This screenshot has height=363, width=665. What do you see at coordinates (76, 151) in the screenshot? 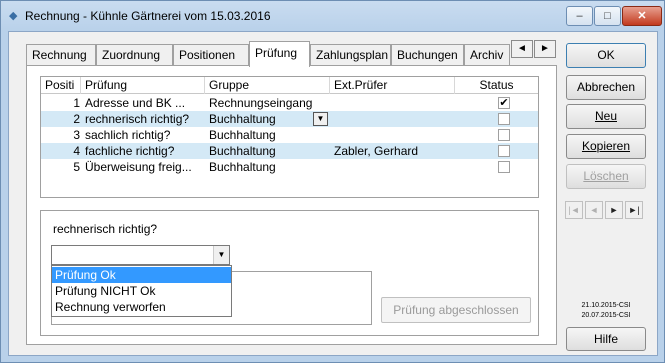
I see `row-position: 4` at bounding box center [76, 151].